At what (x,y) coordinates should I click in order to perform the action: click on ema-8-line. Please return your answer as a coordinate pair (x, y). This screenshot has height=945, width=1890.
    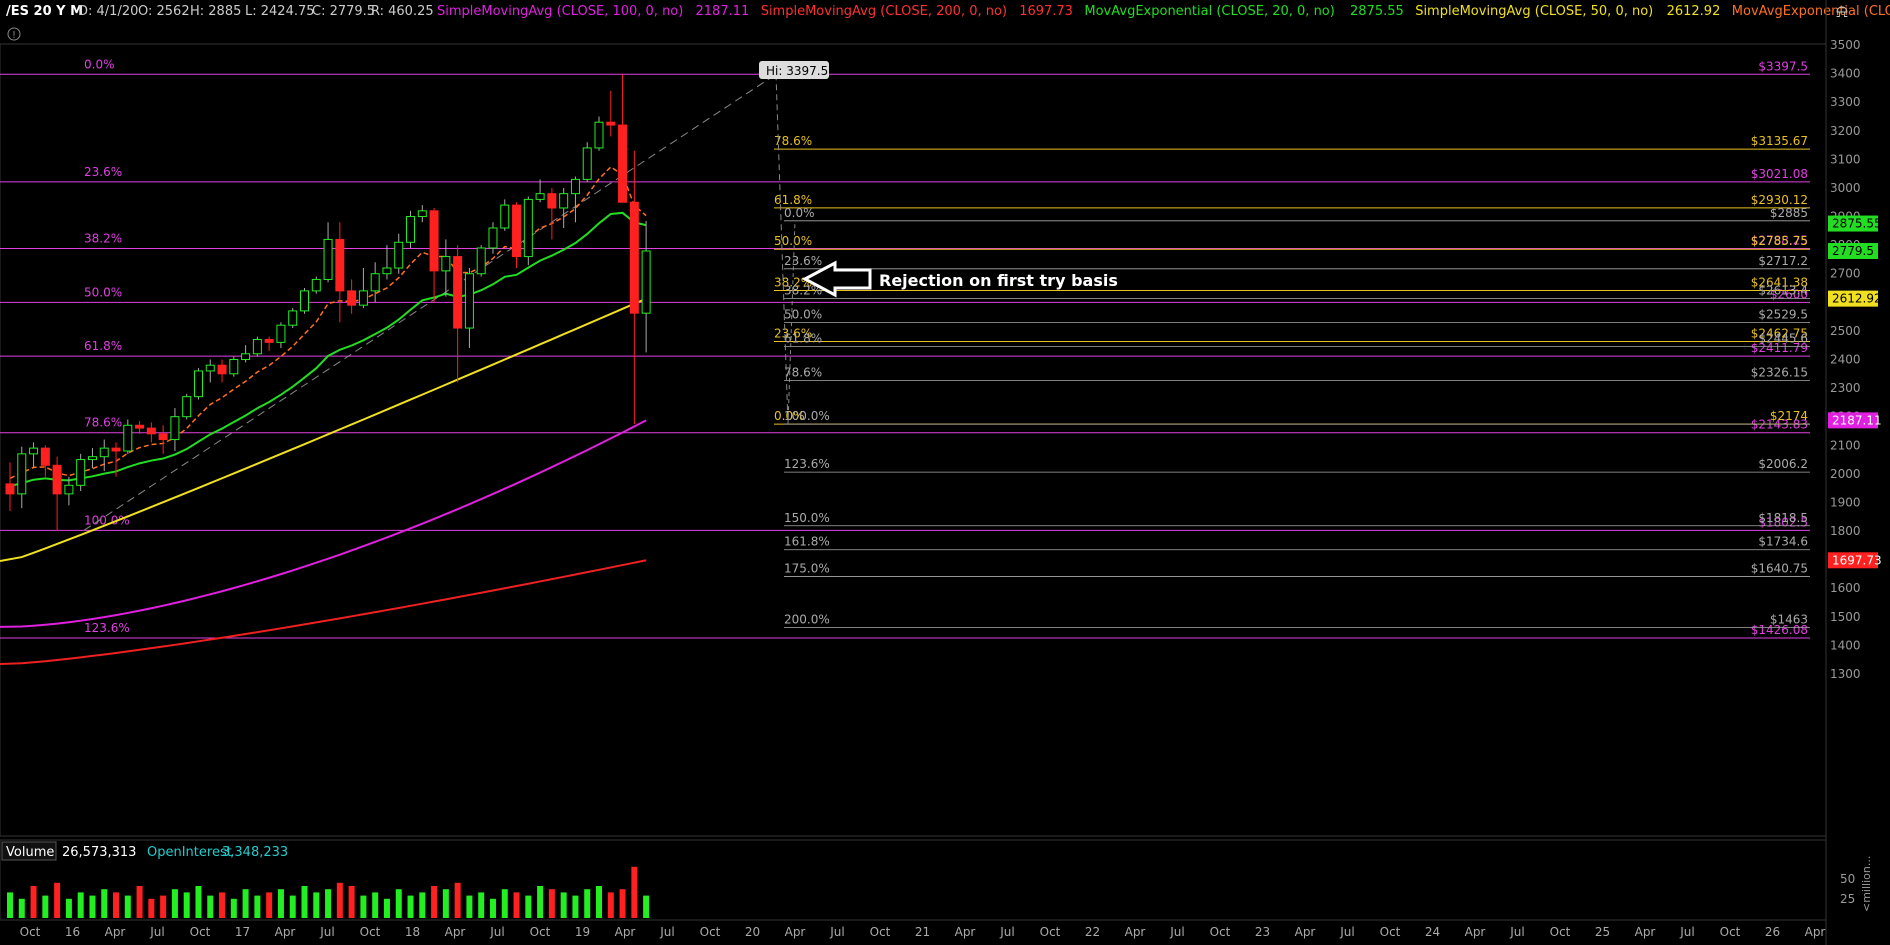
    Looking at the image, I should click on (328, 322).